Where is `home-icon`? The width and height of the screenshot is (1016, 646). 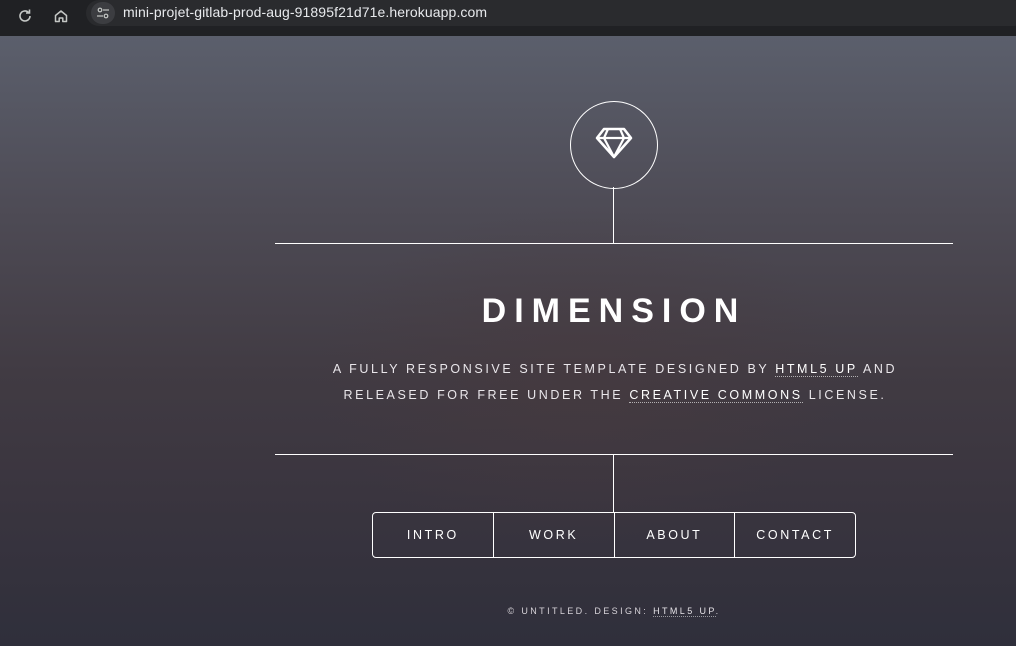 home-icon is located at coordinates (61, 16).